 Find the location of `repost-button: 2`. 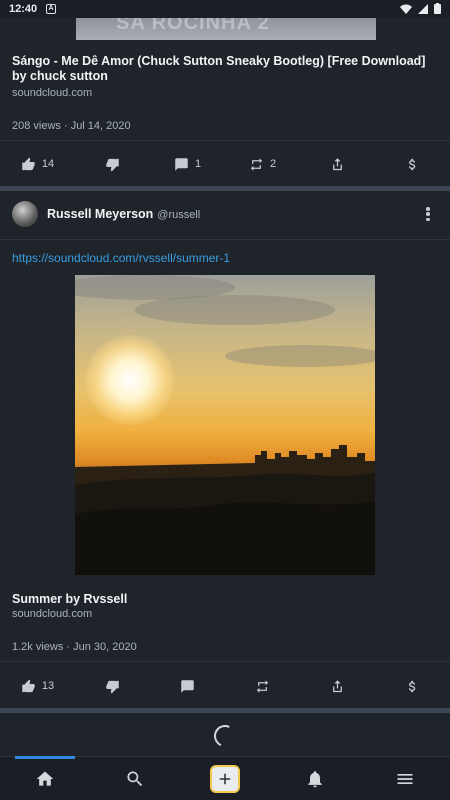

repost-button: 2 is located at coordinates (262, 164).